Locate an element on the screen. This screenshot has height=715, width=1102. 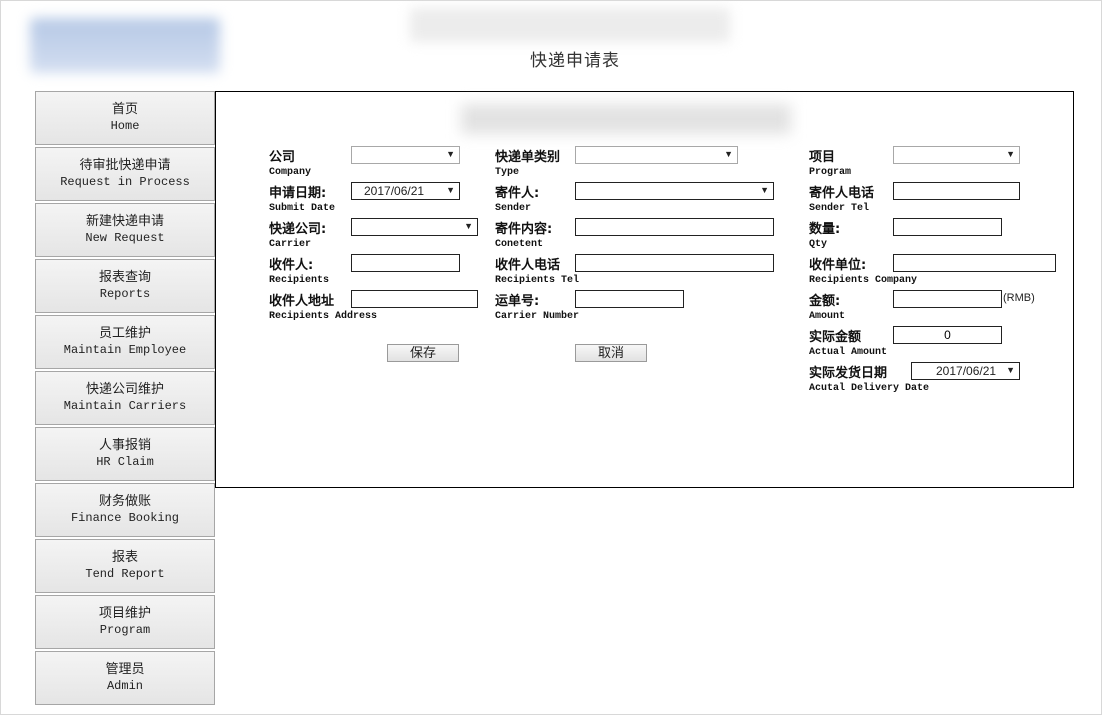
recipients-address-input-wrap is located at coordinates (414, 299).